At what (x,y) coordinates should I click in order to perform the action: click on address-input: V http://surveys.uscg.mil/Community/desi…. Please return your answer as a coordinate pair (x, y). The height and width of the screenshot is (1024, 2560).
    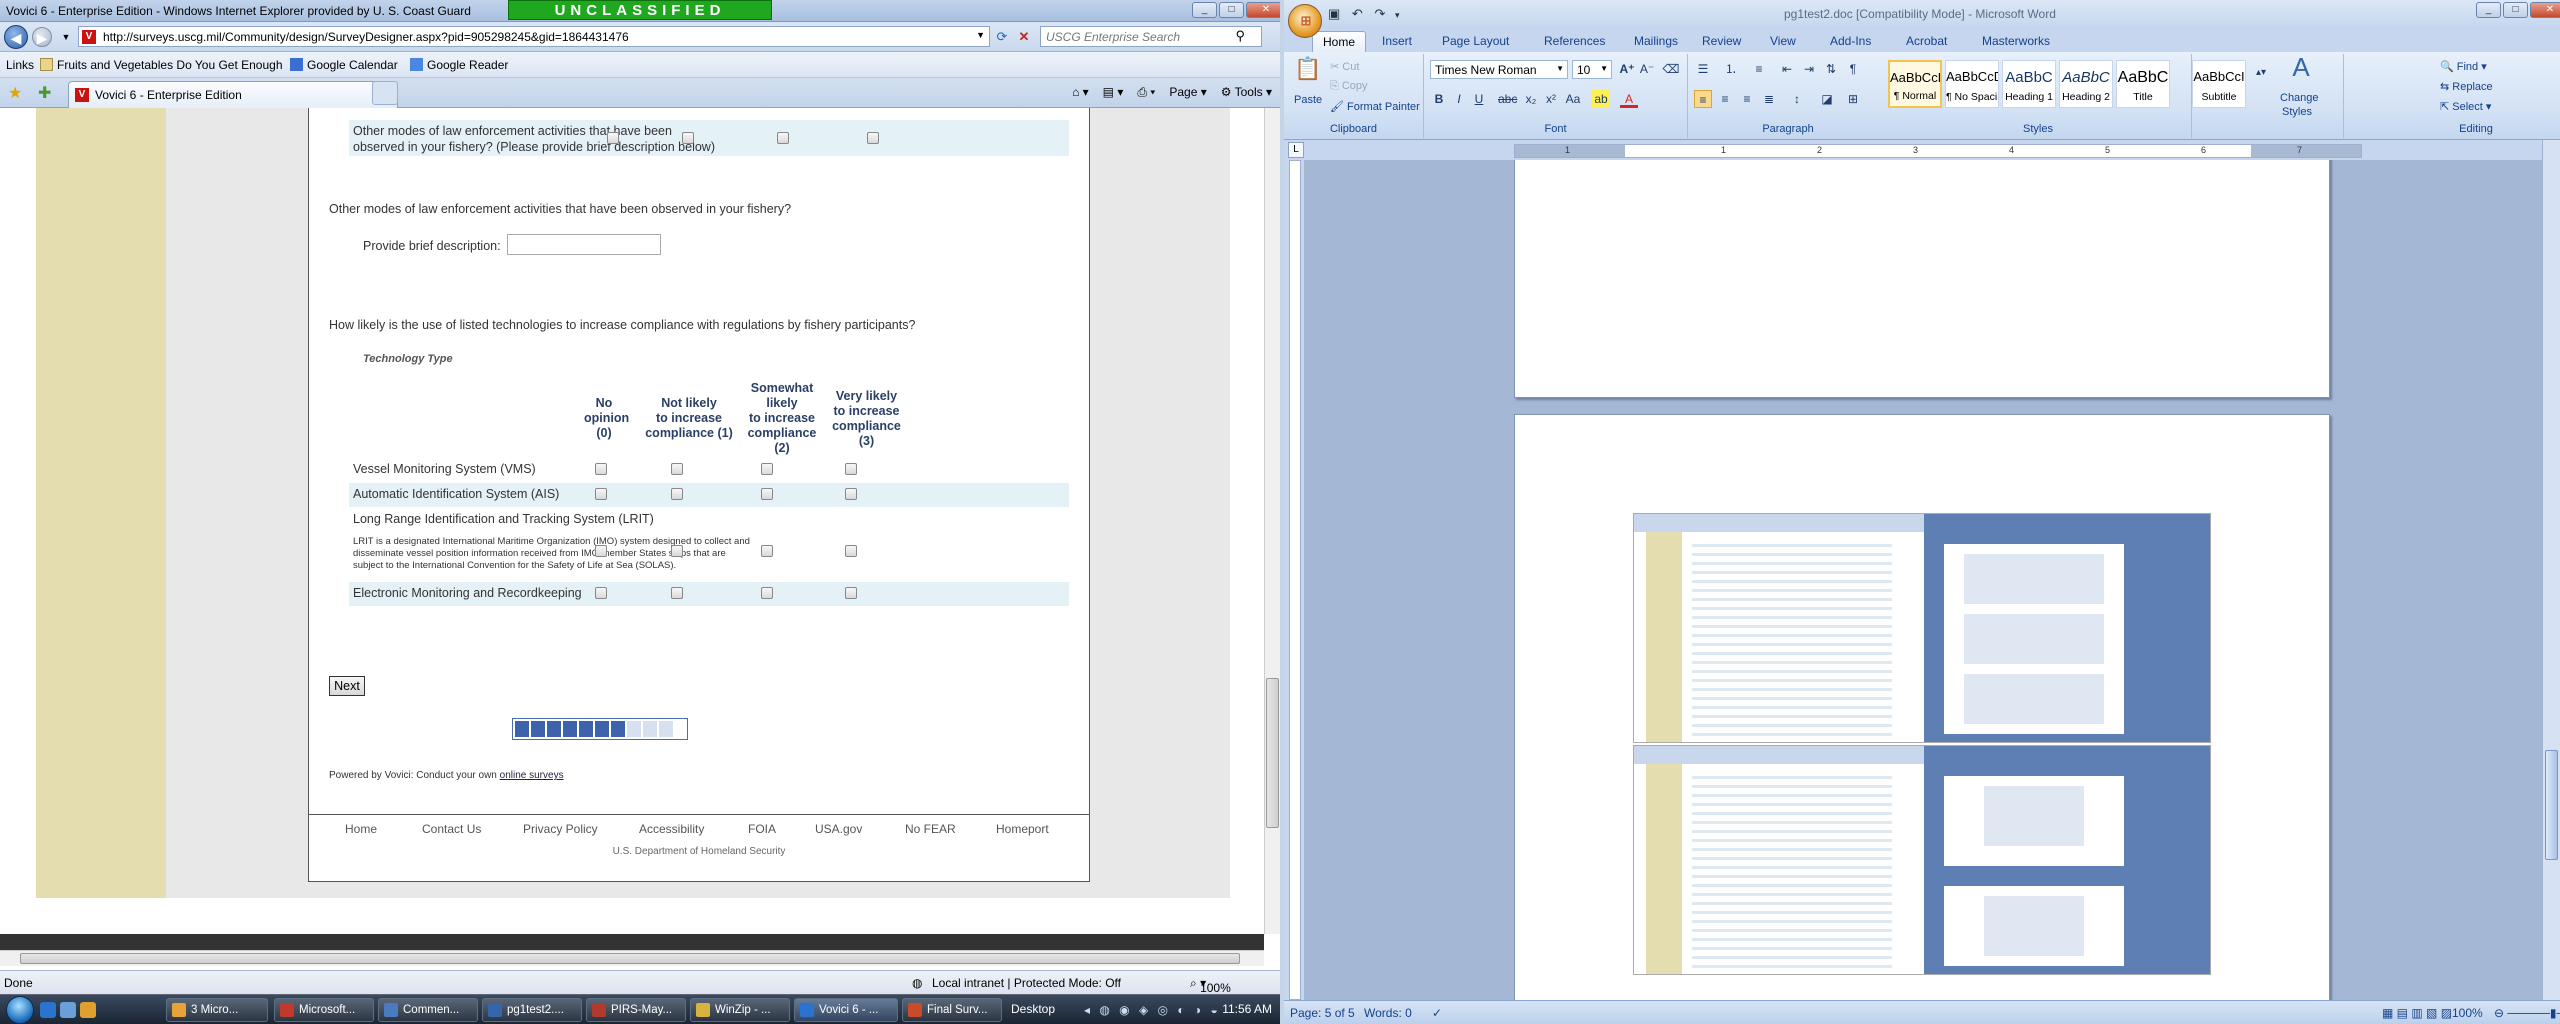
    Looking at the image, I should click on (534, 36).